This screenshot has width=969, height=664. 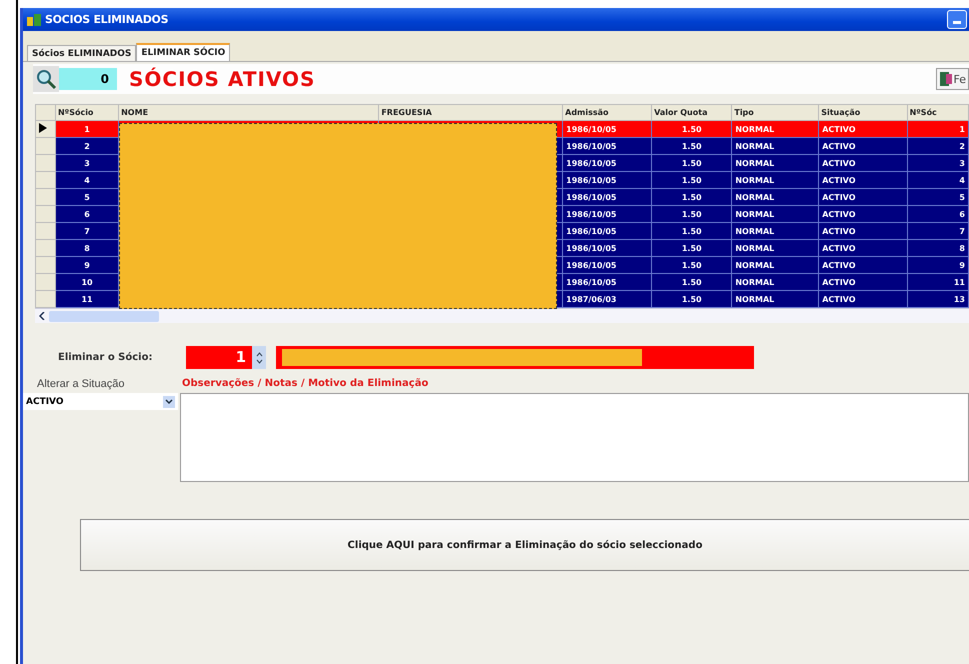 I want to click on tab: Sócios ELIMINADOS, so click(x=81, y=53).